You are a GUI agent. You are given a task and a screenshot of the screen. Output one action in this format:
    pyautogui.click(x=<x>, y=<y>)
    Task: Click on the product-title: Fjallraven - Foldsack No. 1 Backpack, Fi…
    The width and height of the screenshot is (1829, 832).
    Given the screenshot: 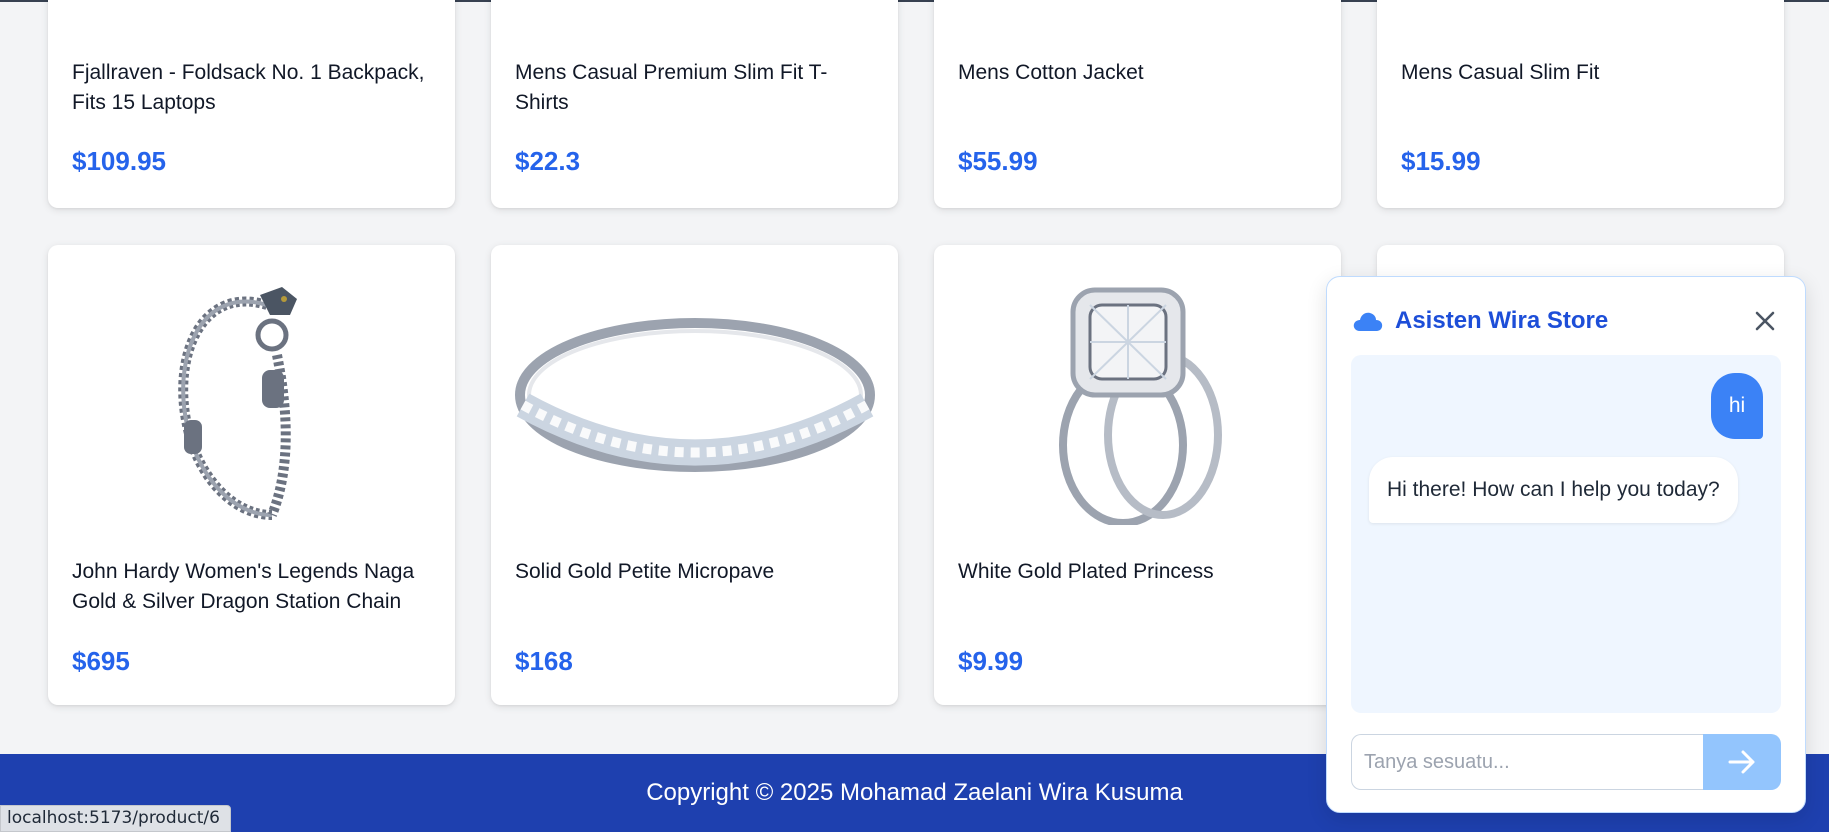 What is the action you would take?
    pyautogui.click(x=248, y=87)
    